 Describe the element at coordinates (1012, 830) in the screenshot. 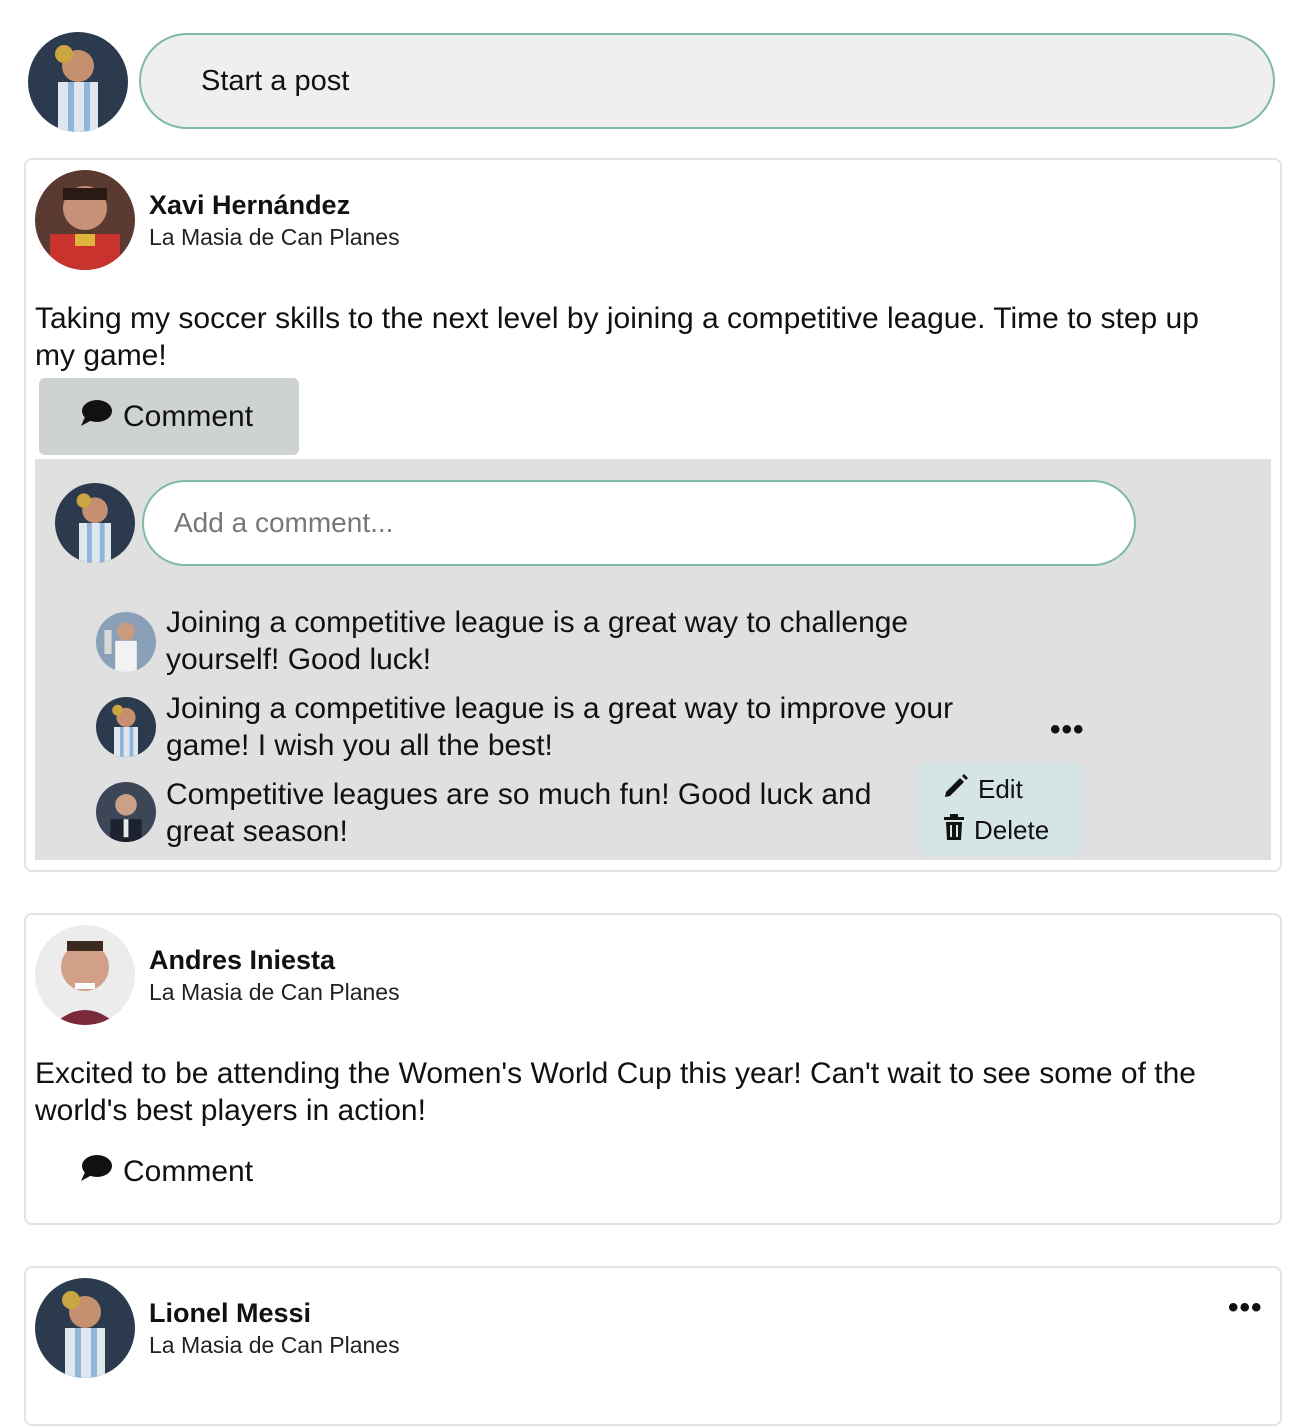

I see `delete-label: Delete` at that location.